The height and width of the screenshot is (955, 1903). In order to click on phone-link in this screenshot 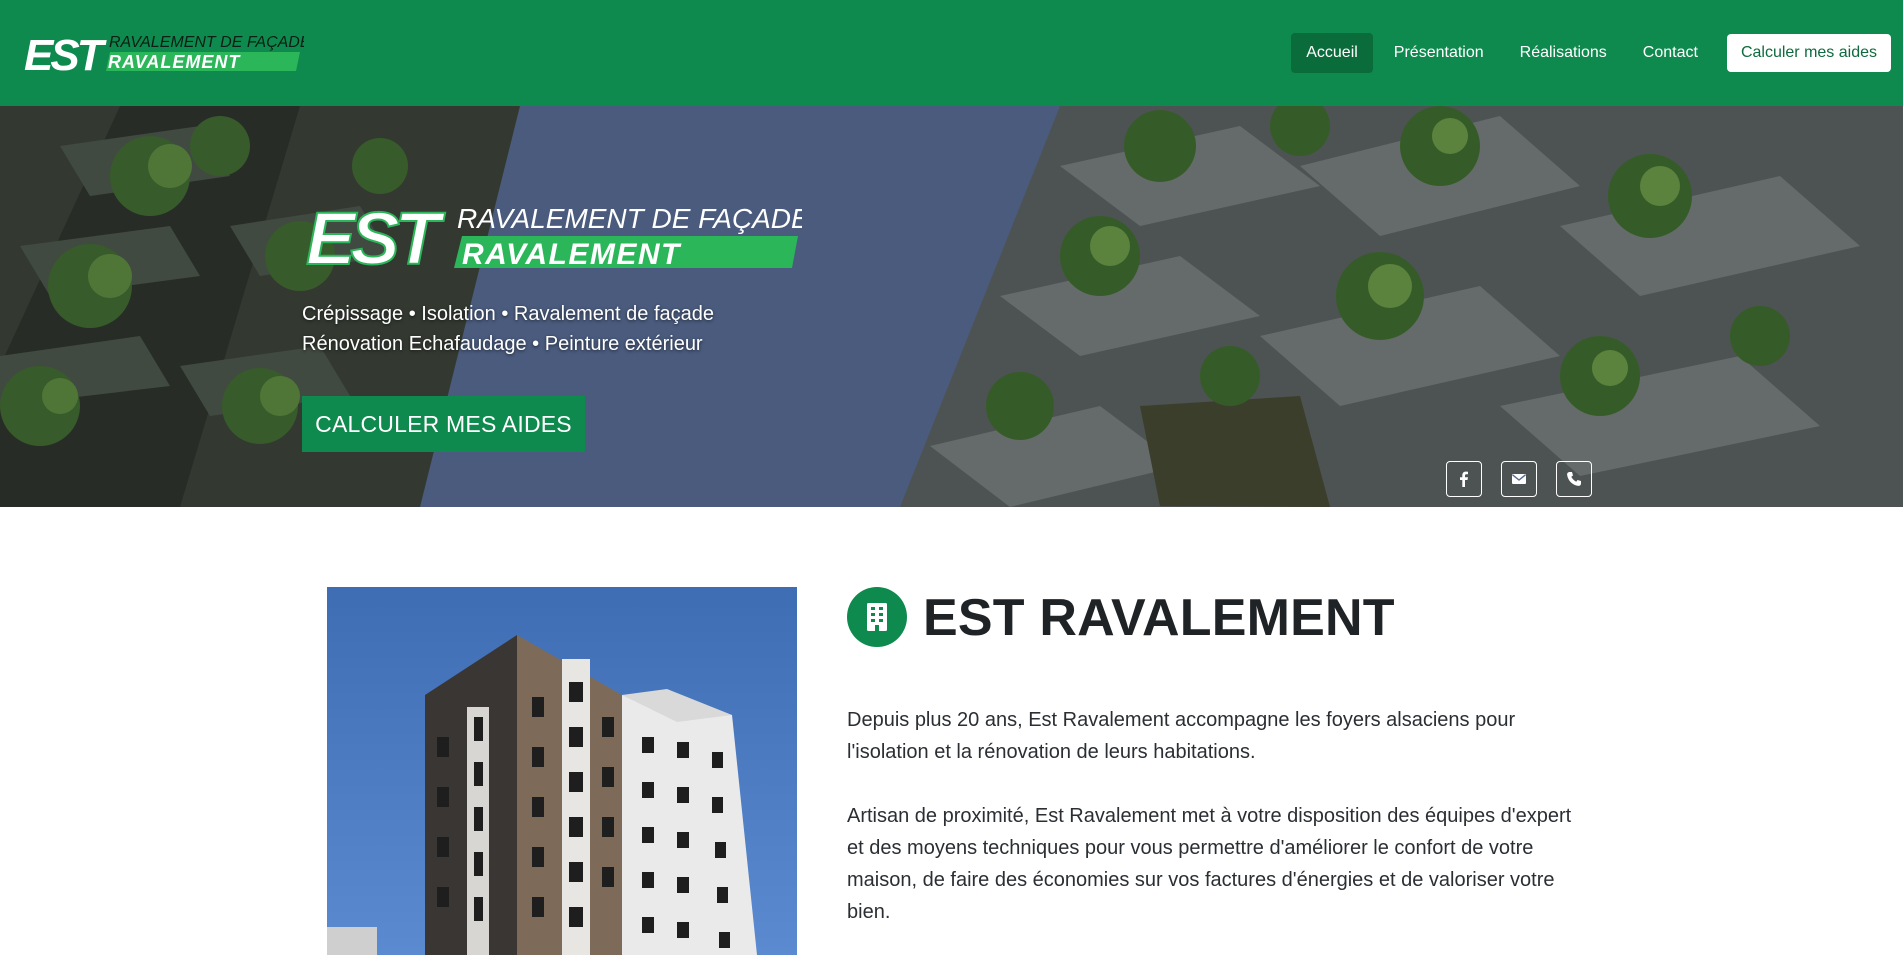, I will do `click(1574, 479)`.